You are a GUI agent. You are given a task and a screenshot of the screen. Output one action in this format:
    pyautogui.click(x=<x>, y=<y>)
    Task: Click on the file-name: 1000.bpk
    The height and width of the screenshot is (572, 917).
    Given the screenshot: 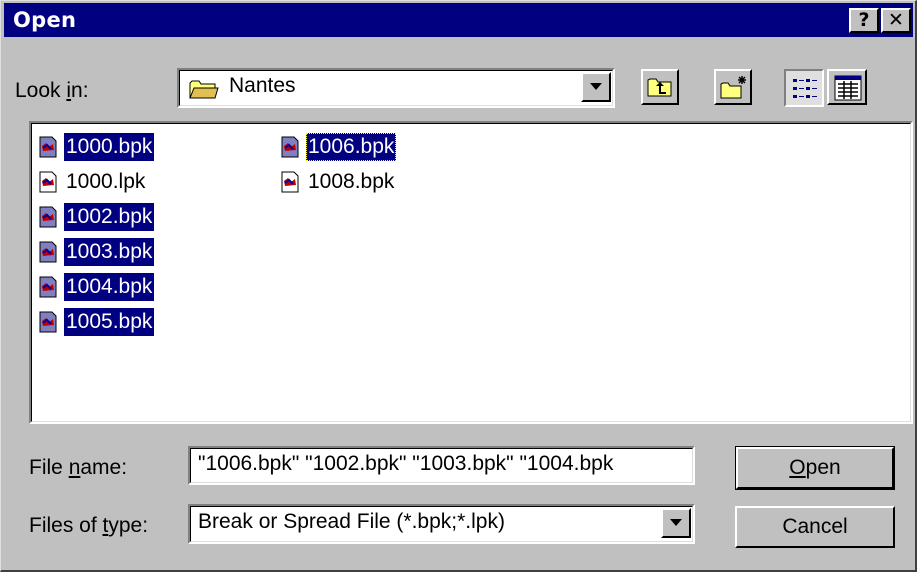 What is the action you would take?
    pyautogui.click(x=109, y=147)
    